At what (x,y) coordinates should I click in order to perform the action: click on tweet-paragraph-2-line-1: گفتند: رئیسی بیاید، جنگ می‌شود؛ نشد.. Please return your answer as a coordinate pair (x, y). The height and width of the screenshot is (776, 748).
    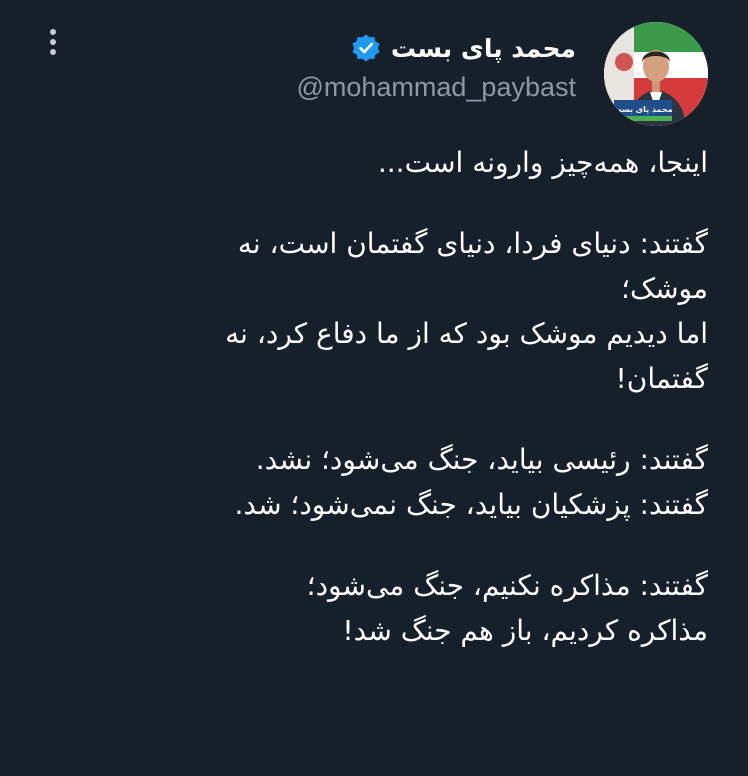
    Looking at the image, I should click on (481, 459).